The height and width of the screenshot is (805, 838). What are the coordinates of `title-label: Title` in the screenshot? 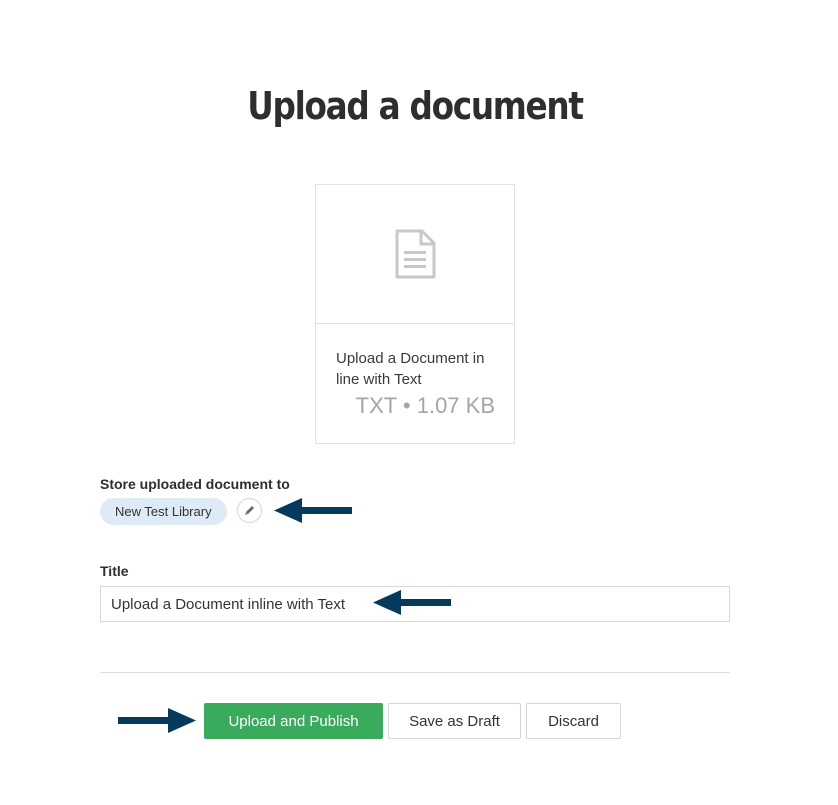 It's located at (114, 571).